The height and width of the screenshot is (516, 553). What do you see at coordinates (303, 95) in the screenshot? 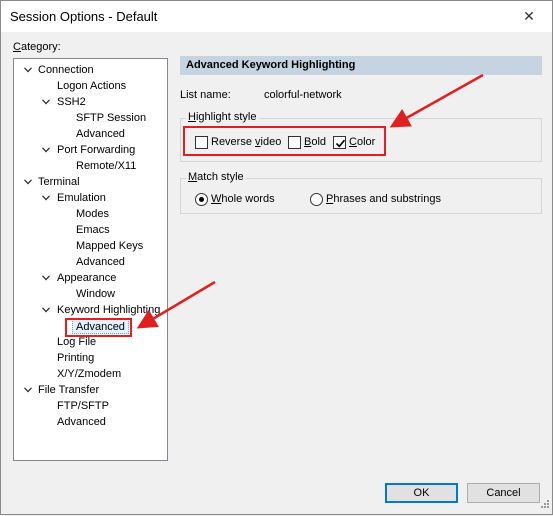
I see `list-name-value: colorful-network` at bounding box center [303, 95].